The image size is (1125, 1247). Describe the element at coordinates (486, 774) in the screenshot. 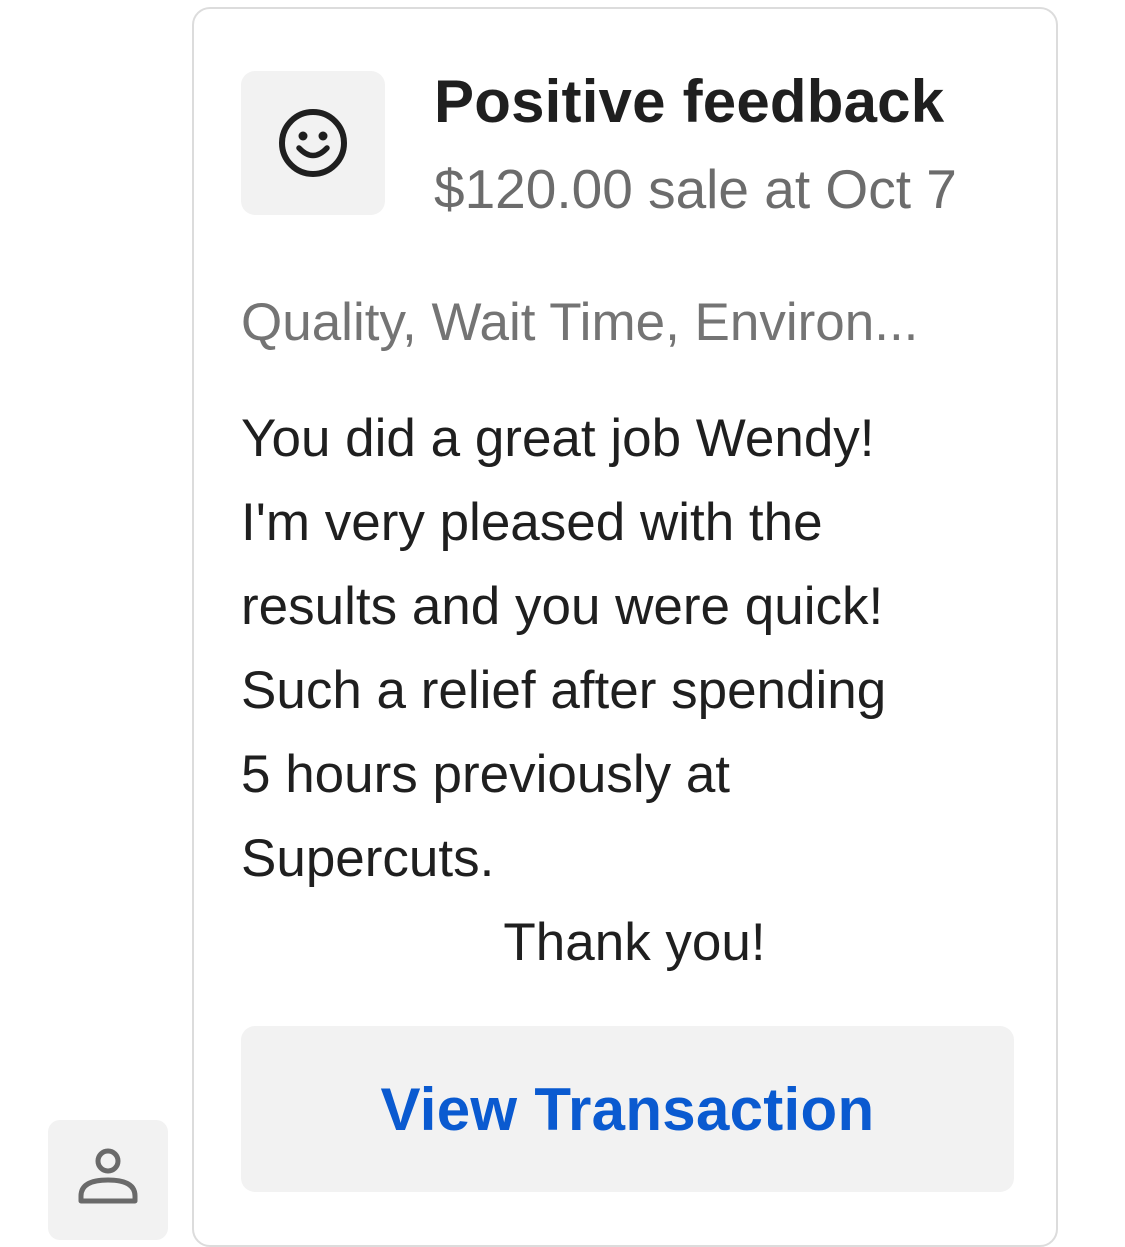

I see `comment-line: 5 hours previously at` at that location.